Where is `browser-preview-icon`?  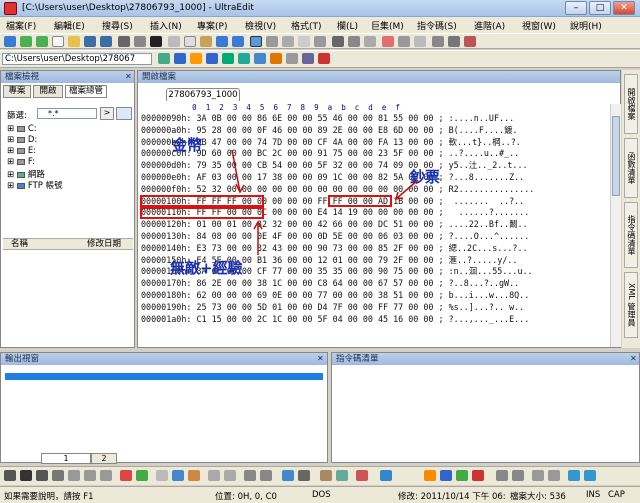
browser-preview-icon is located at coordinates (386, 475).